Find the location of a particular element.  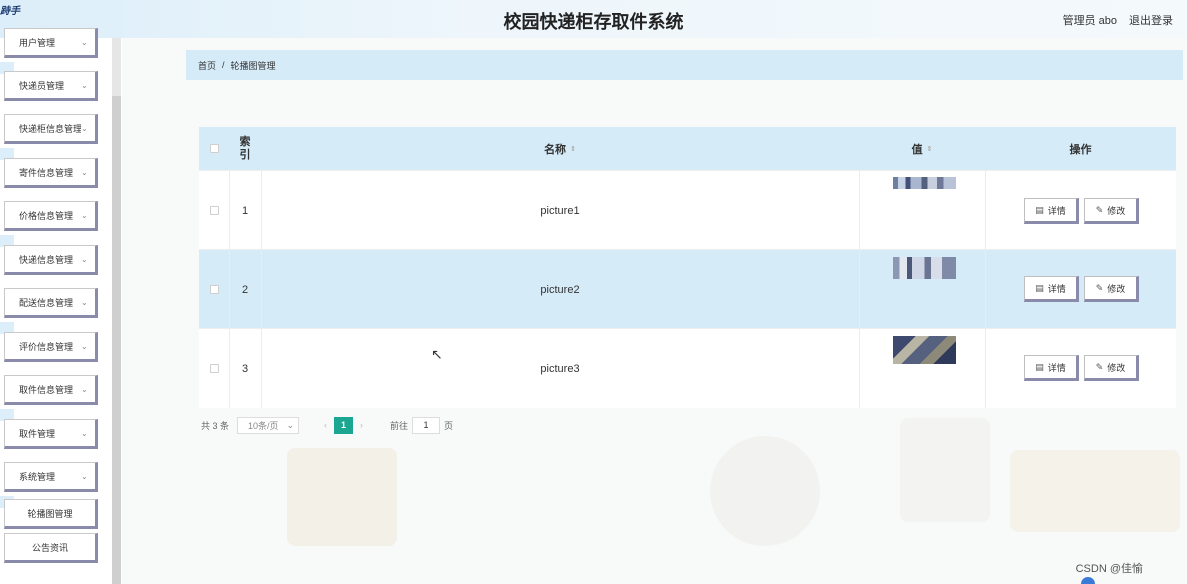

pagination-total: 共 3 条 is located at coordinates (215, 425).